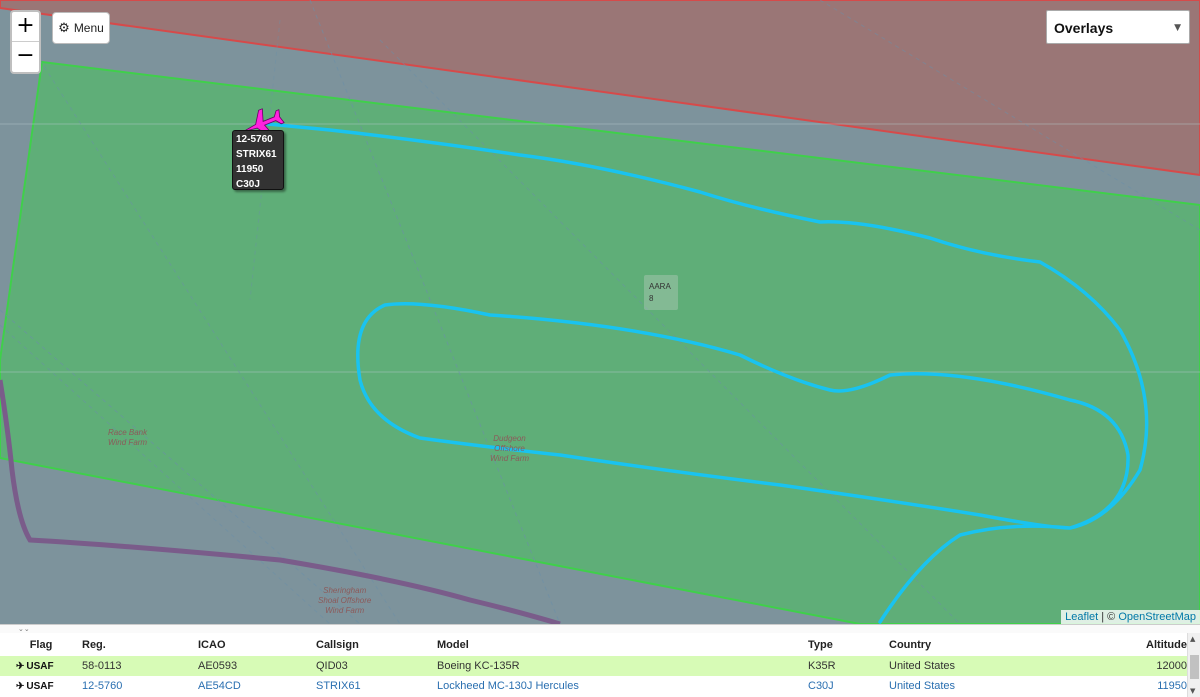 This screenshot has width=1200, height=697. I want to click on panel-resize-handle: ⌄⌄, so click(600, 628).